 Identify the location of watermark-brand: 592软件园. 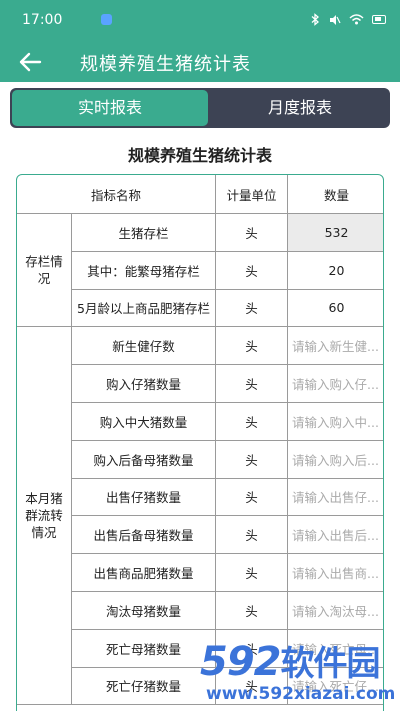
(290, 660).